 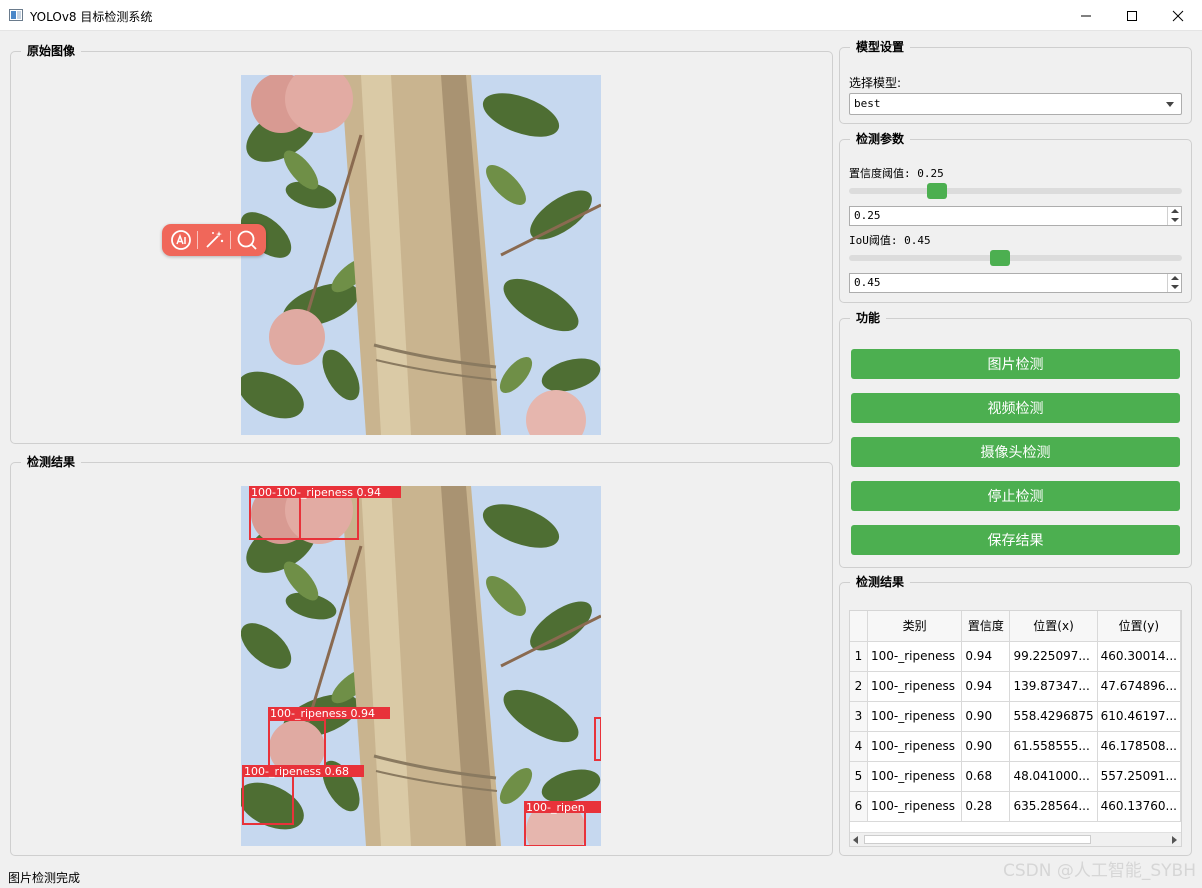 What do you see at coordinates (601, 15) in the screenshot?
I see `title-bar: YOLOv8 目标检测系统` at bounding box center [601, 15].